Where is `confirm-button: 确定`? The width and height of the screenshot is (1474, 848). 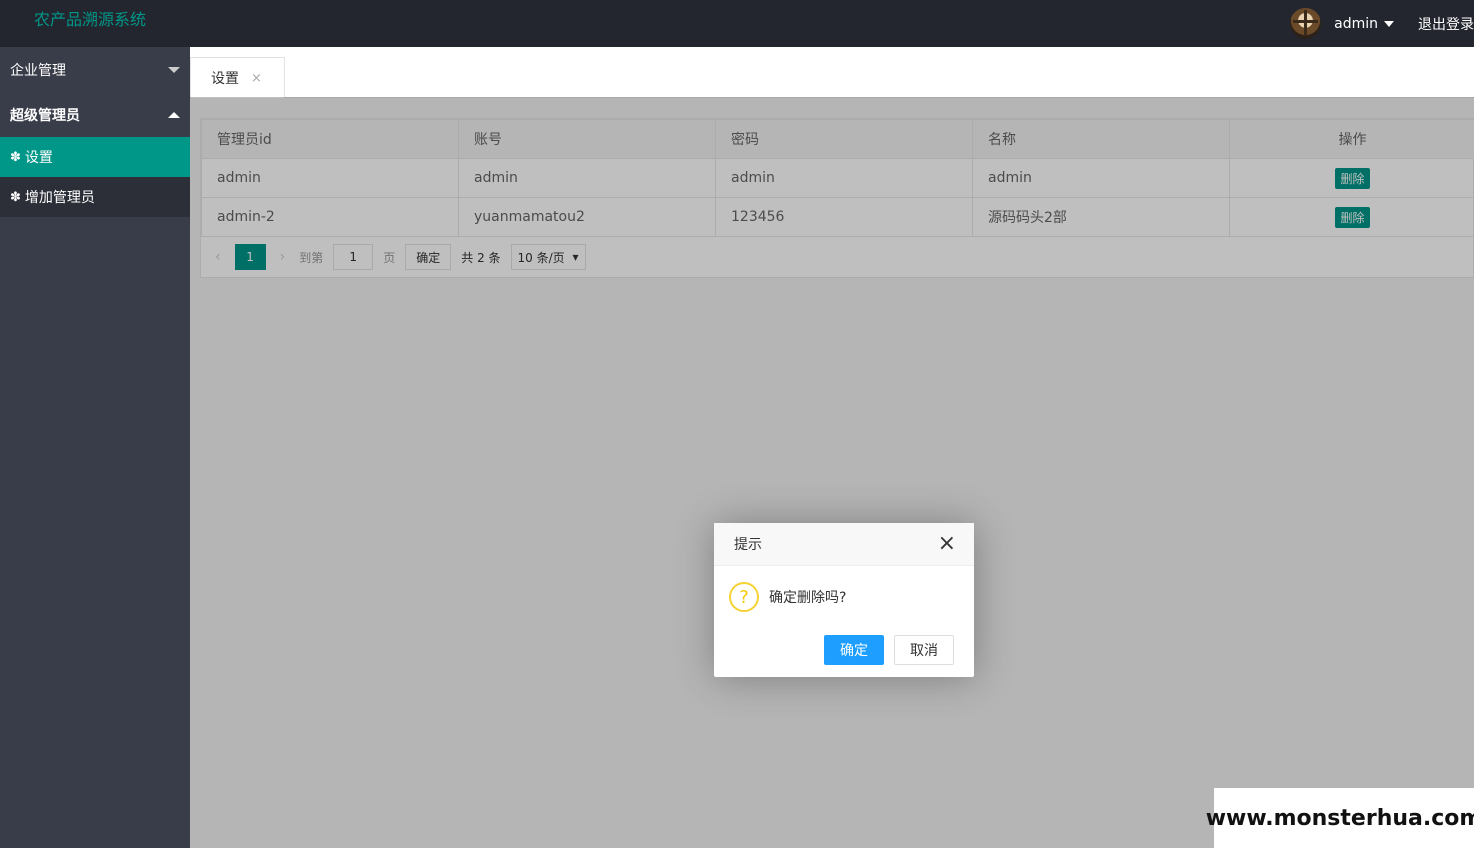 confirm-button: 确定 is located at coordinates (854, 650).